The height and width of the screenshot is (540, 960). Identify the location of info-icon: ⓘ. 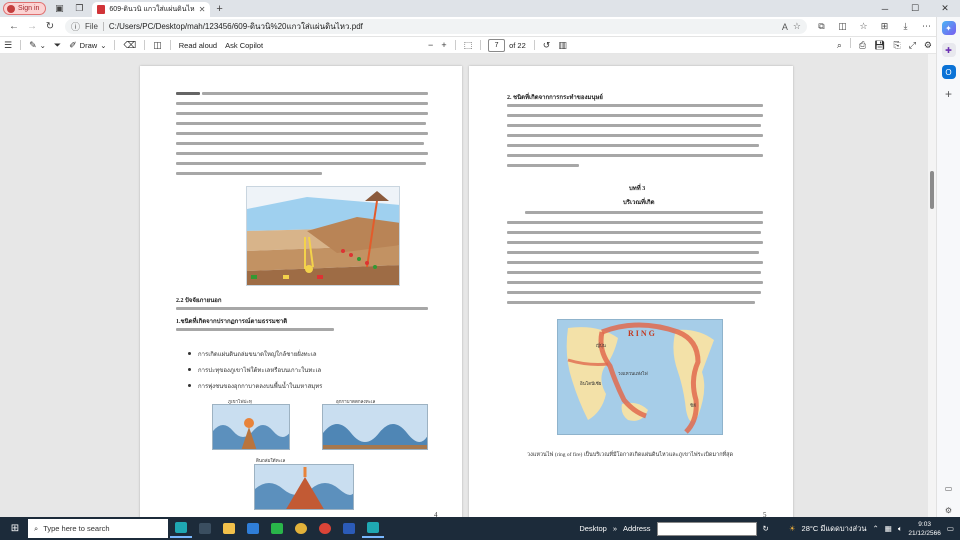
(75, 26).